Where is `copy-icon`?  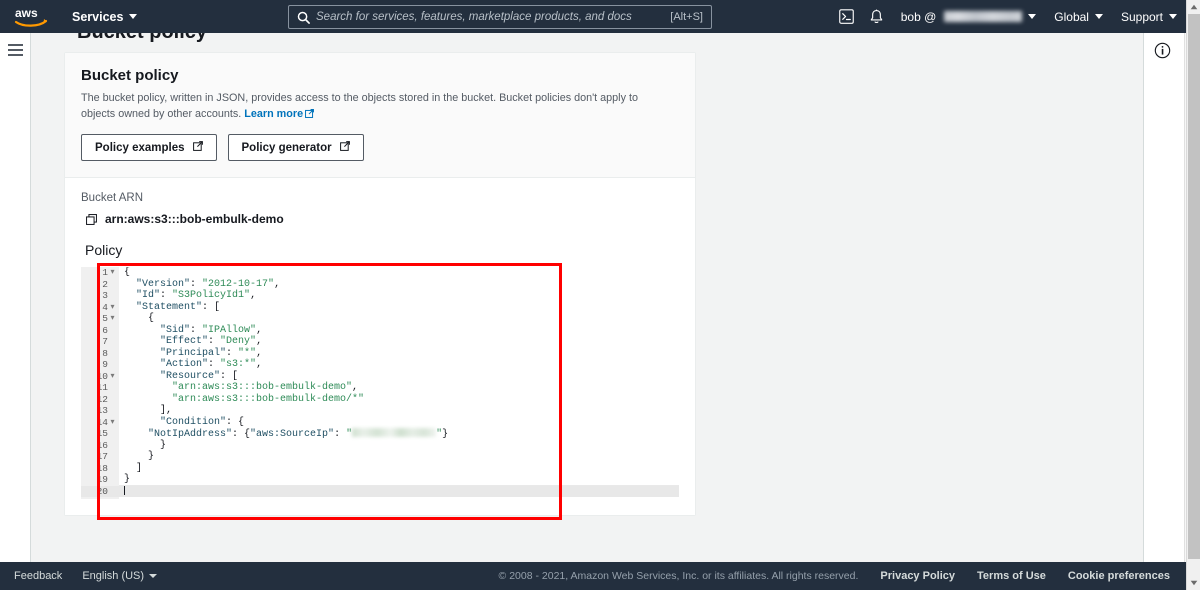 copy-icon is located at coordinates (91, 219).